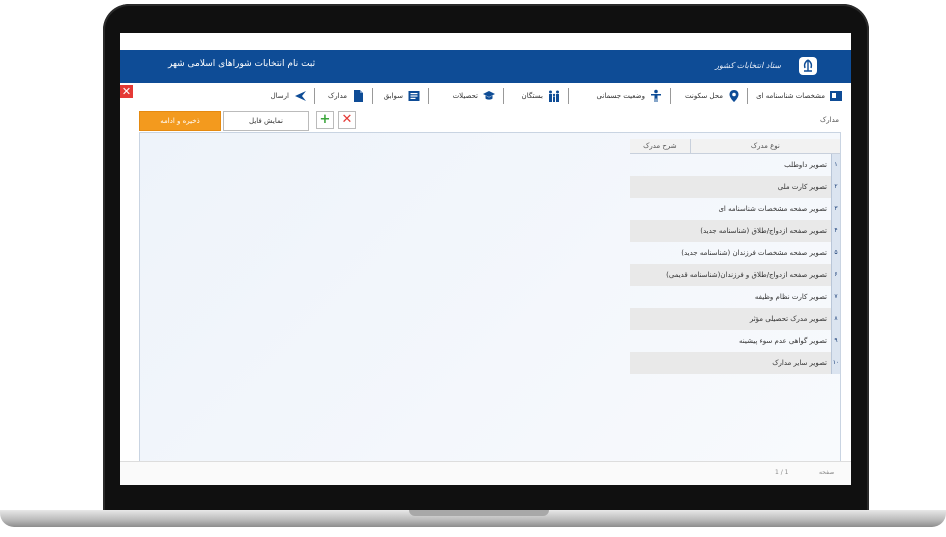 Image resolution: width=946 pixels, height=537 pixels. Describe the element at coordinates (554, 96) in the screenshot. I see `family-icon` at that location.